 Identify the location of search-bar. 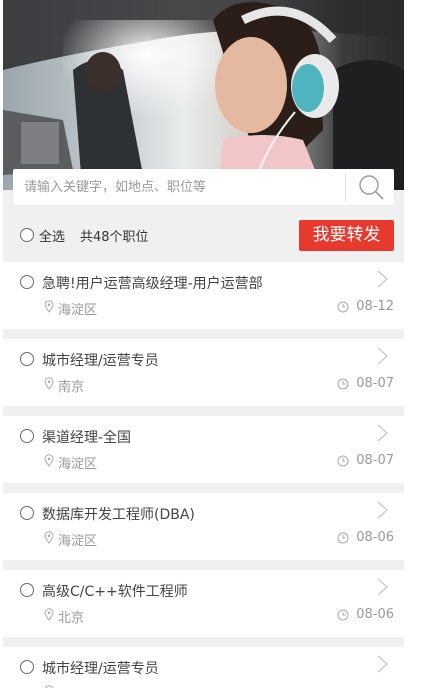
(203, 187).